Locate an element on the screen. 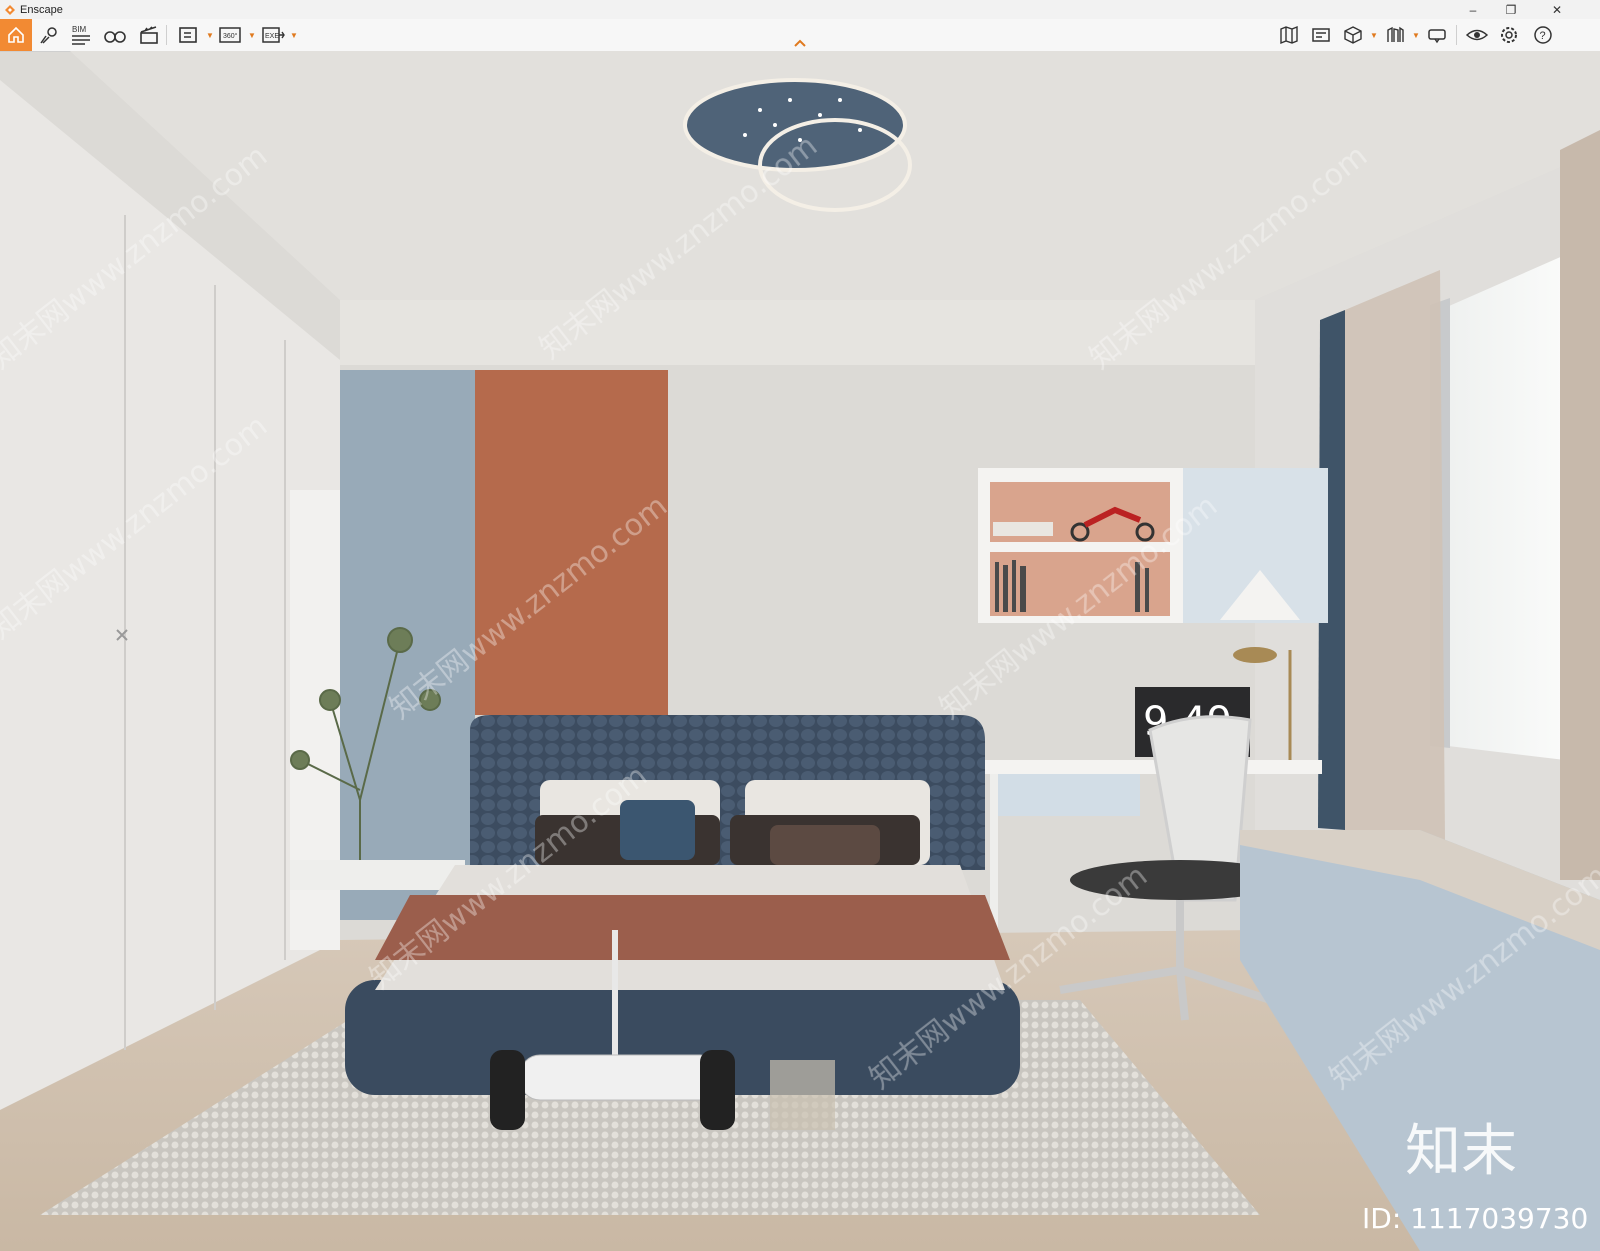 This screenshot has width=1600, height=1251. enscape-logo-icon is located at coordinates (10, 9).